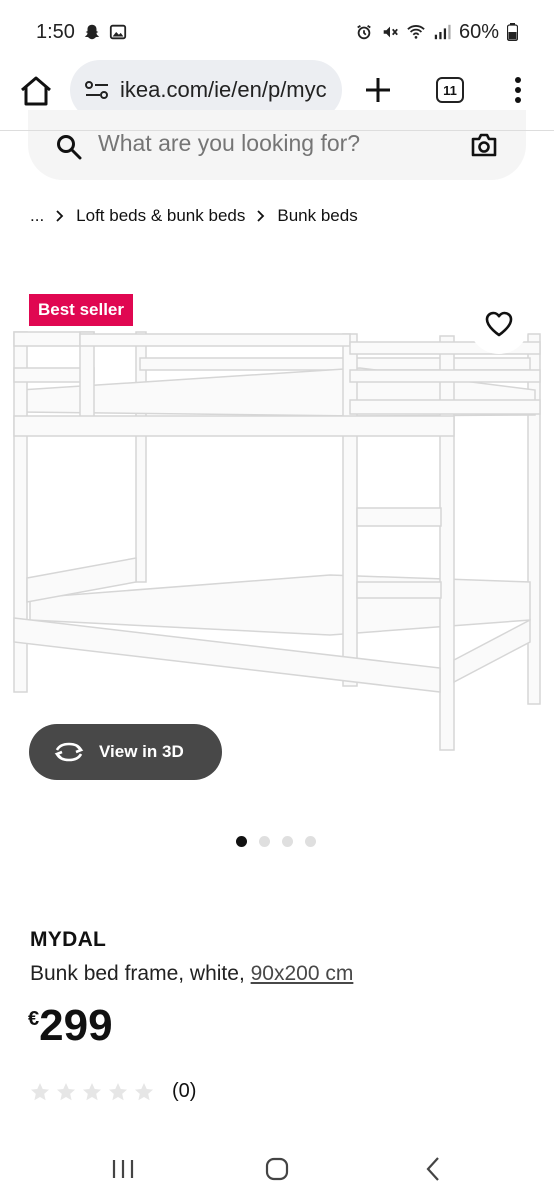 The height and width of the screenshot is (1200, 554). I want to click on breadcrumb-loft-bunk-beds: Loft beds & bunk beds, so click(160, 216).